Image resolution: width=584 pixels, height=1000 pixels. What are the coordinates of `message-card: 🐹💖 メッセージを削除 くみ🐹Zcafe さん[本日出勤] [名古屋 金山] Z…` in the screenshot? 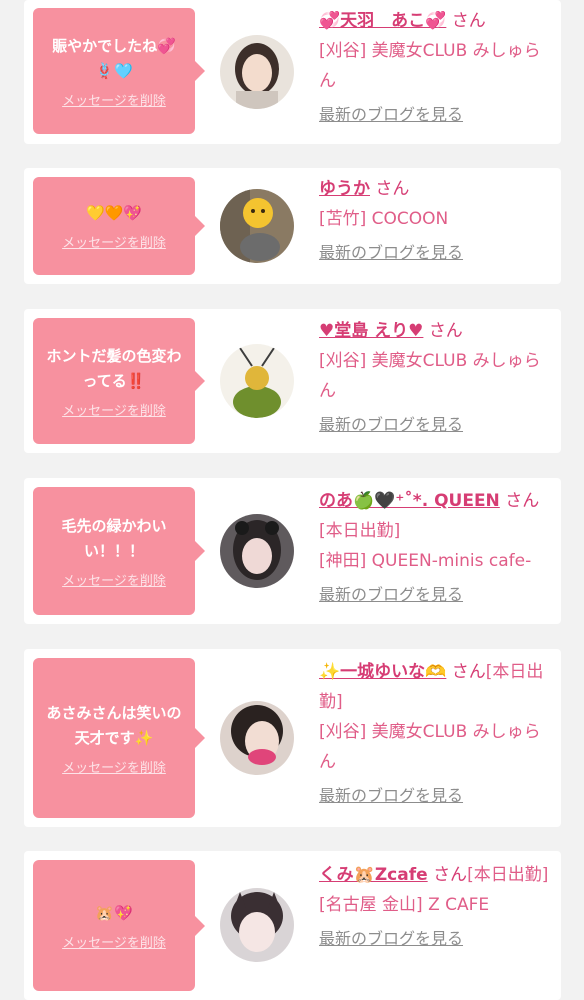 It's located at (292, 925).